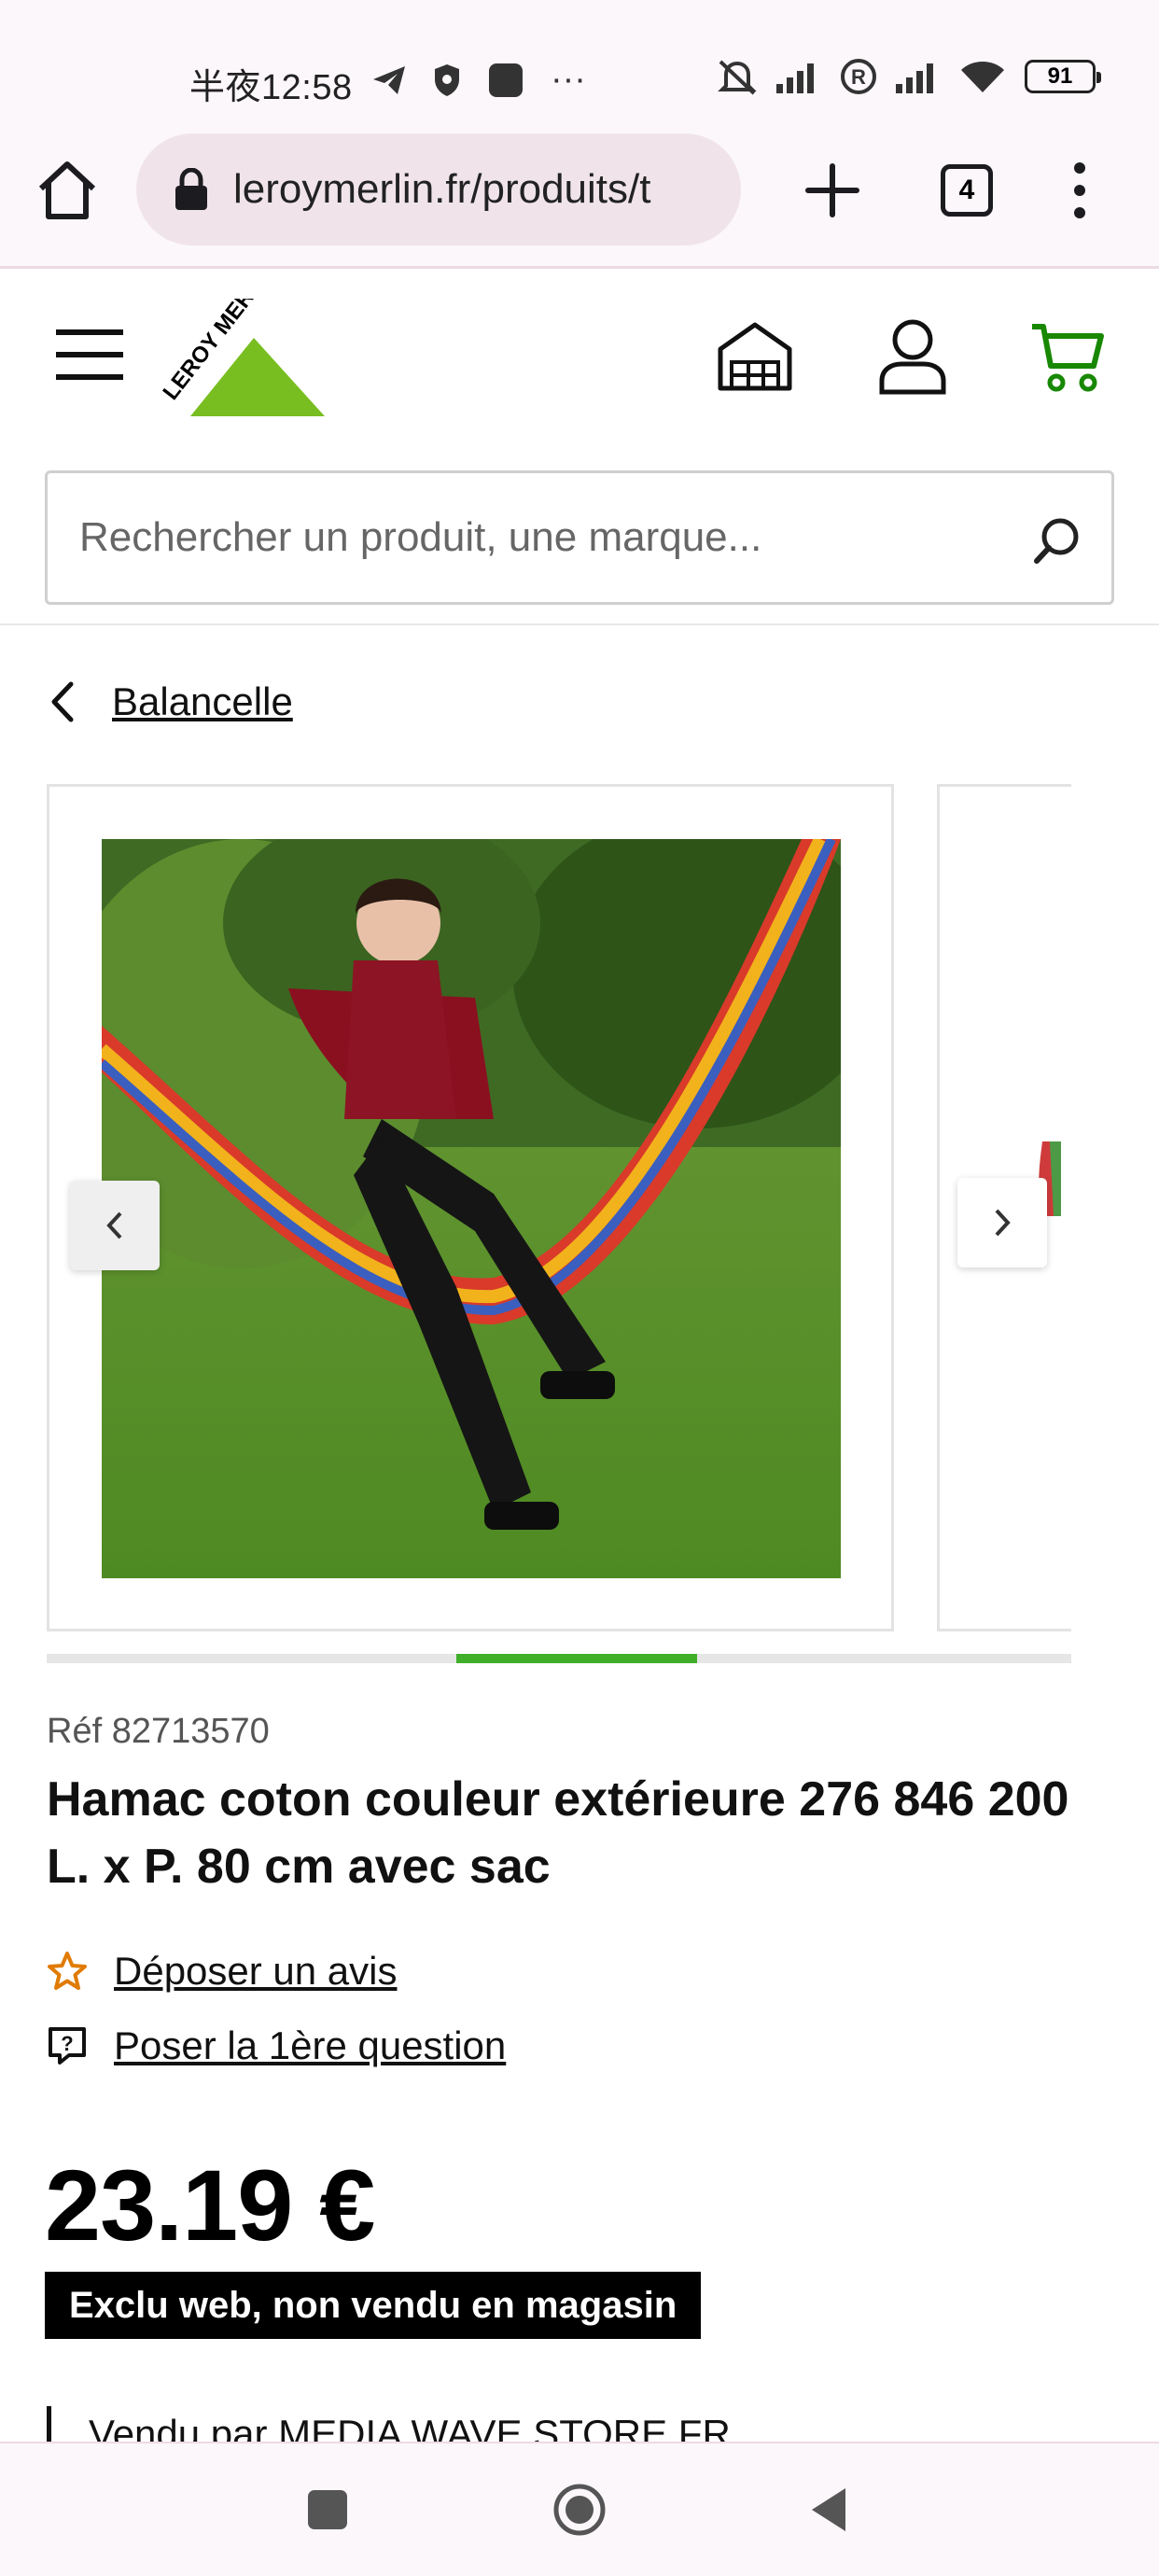 The image size is (1159, 2576). What do you see at coordinates (210, 2205) in the screenshot?
I see `product-price: 23.19 €` at bounding box center [210, 2205].